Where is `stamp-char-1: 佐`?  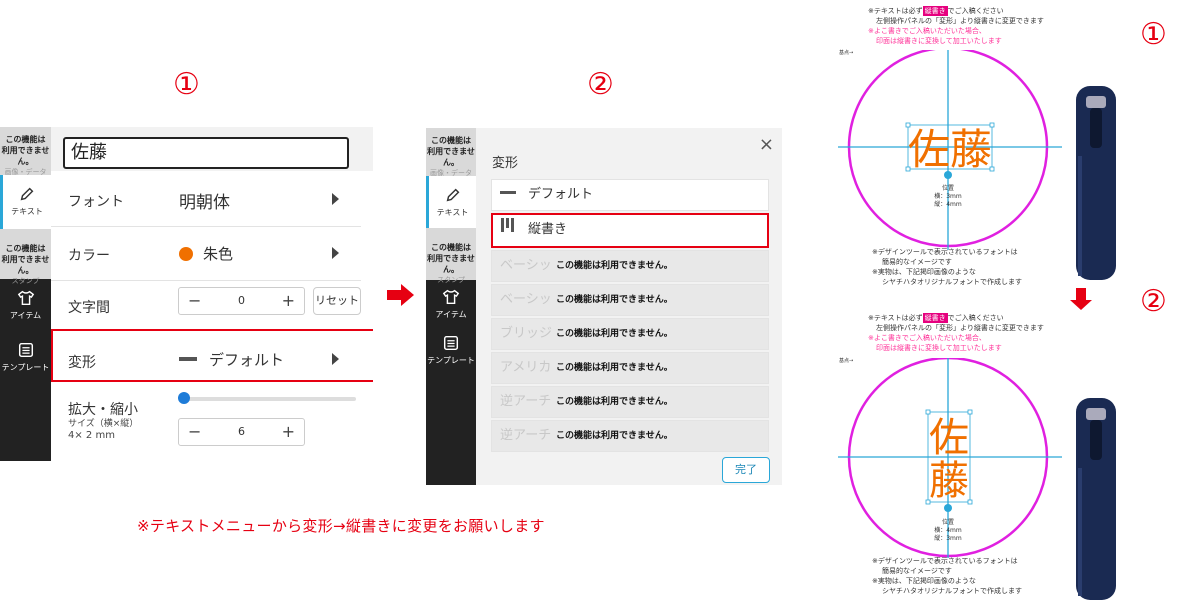
stamp-char-1: 佐 is located at coordinates (949, 438).